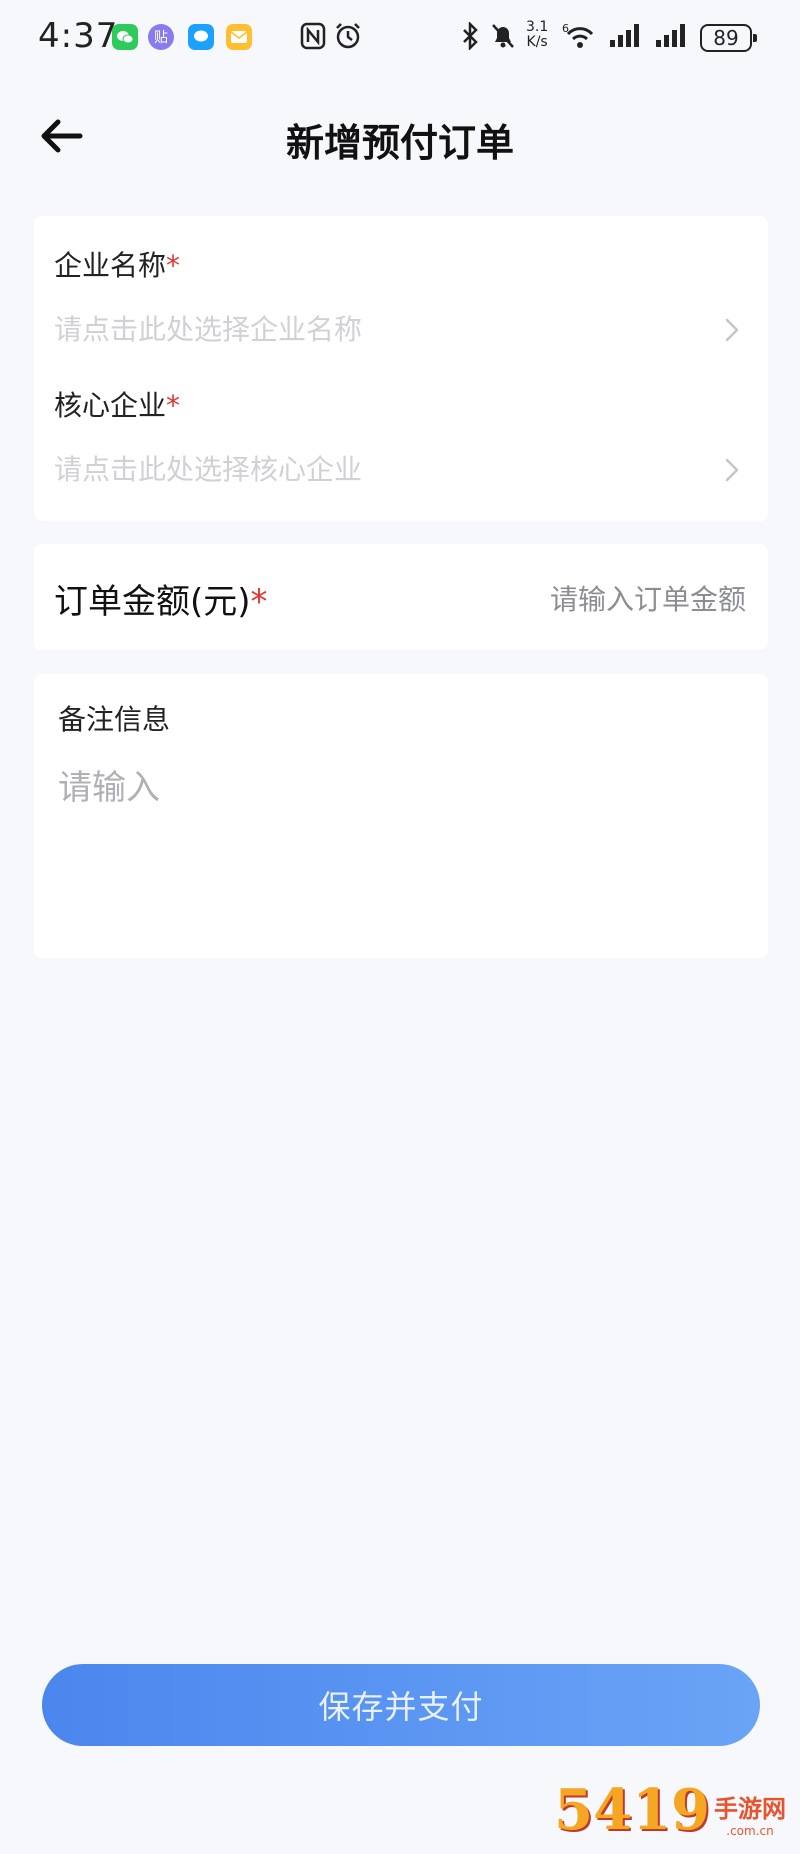 The width and height of the screenshot is (800, 1854). What do you see at coordinates (78, 36) in the screenshot?
I see `status-time: 4:37` at bounding box center [78, 36].